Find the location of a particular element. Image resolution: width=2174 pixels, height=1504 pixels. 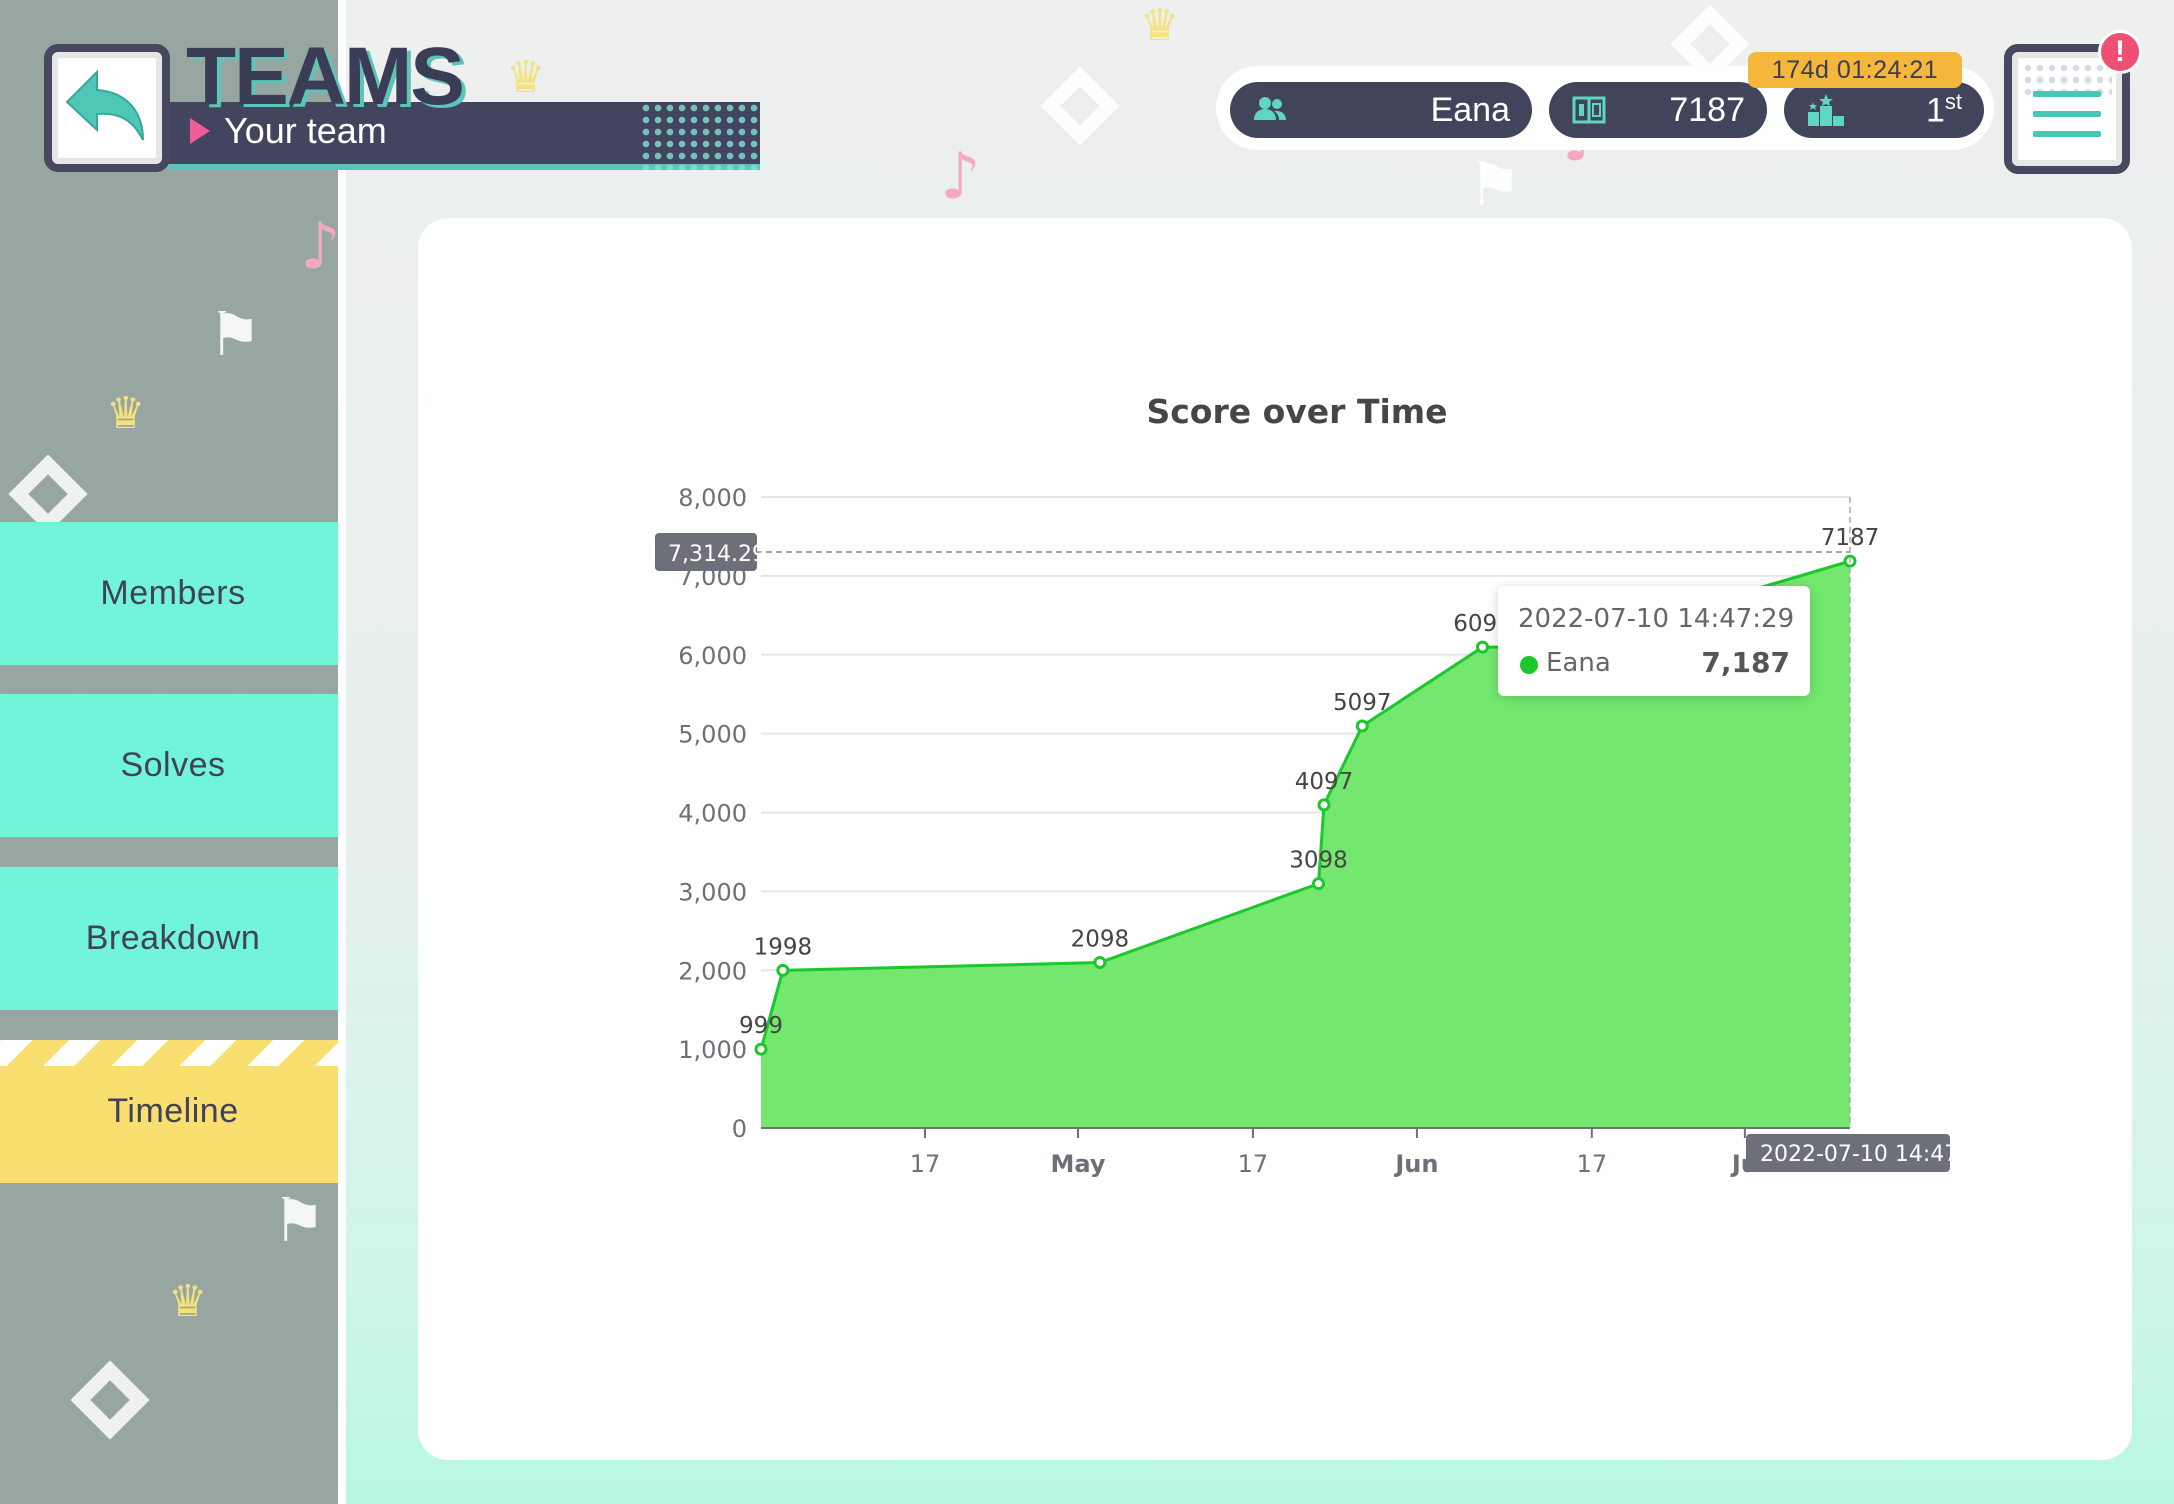

y-tick-label: 1,000 is located at coordinates (712, 1050).